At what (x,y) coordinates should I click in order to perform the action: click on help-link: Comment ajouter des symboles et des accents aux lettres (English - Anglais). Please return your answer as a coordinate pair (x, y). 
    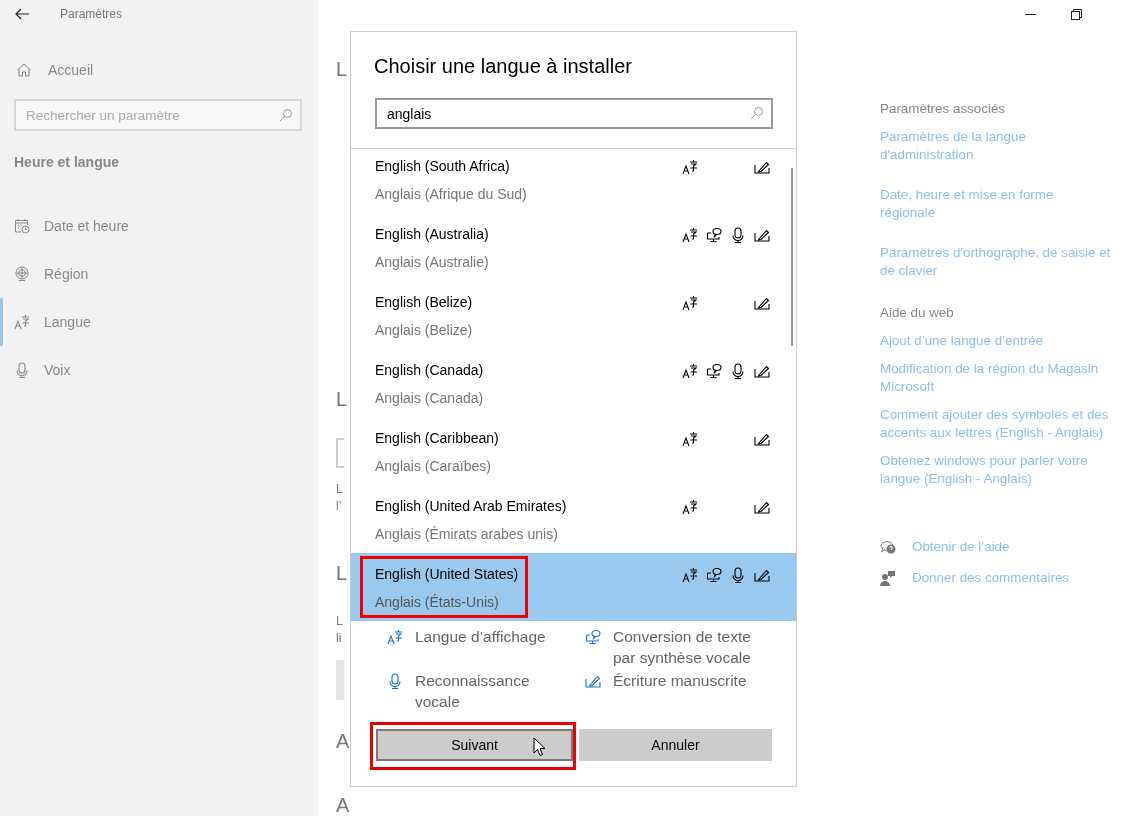
    Looking at the image, I should click on (995, 424).